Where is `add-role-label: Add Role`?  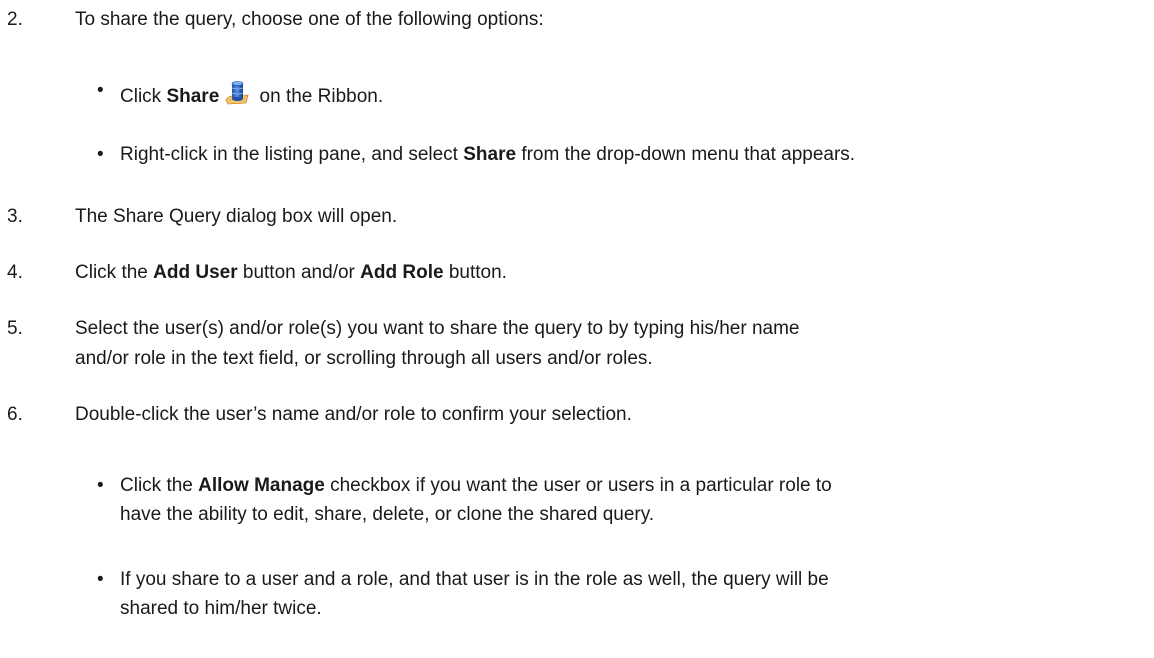
add-role-label: Add Role is located at coordinates (402, 272).